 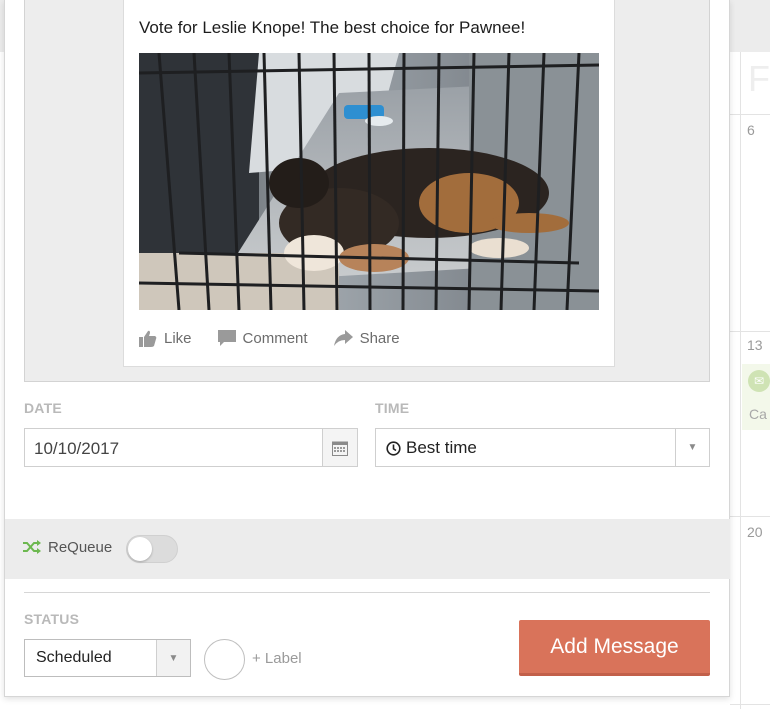 I want to click on like-action: Like, so click(x=165, y=338).